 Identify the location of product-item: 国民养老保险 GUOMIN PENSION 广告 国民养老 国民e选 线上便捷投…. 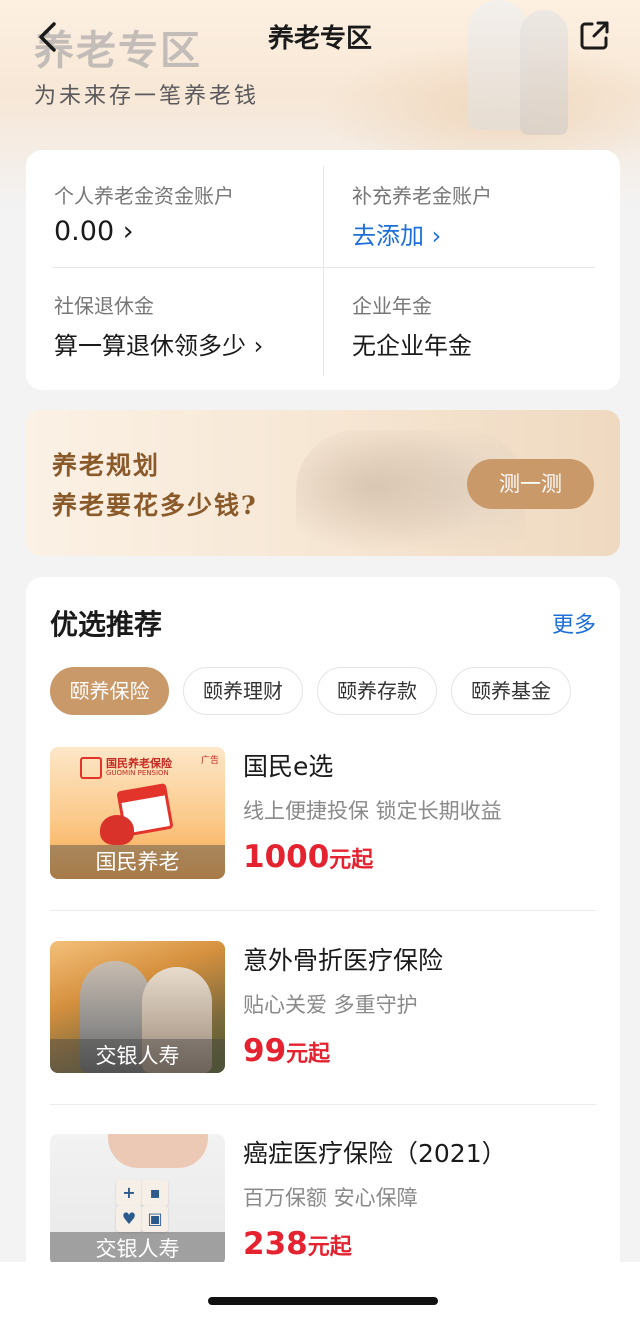
(323, 814).